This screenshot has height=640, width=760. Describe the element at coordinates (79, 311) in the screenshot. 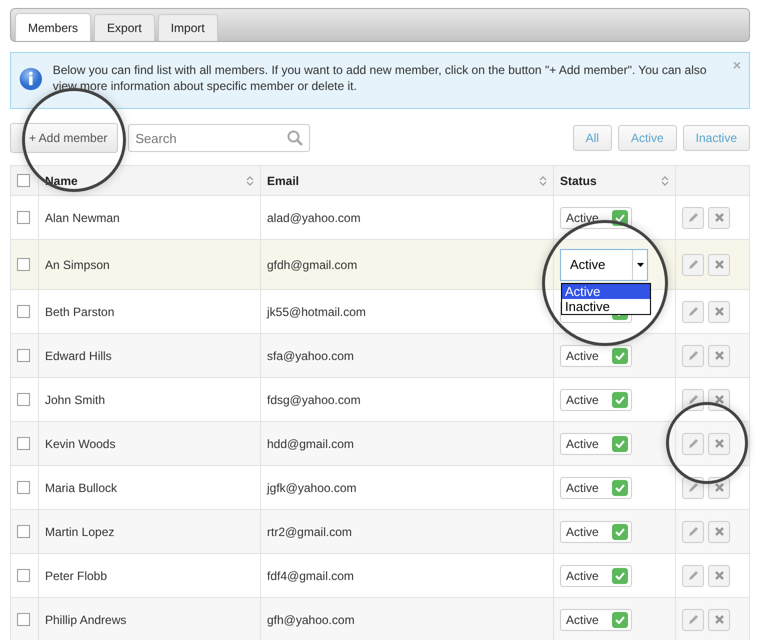

I see `name-cell: Beth Parston` at that location.